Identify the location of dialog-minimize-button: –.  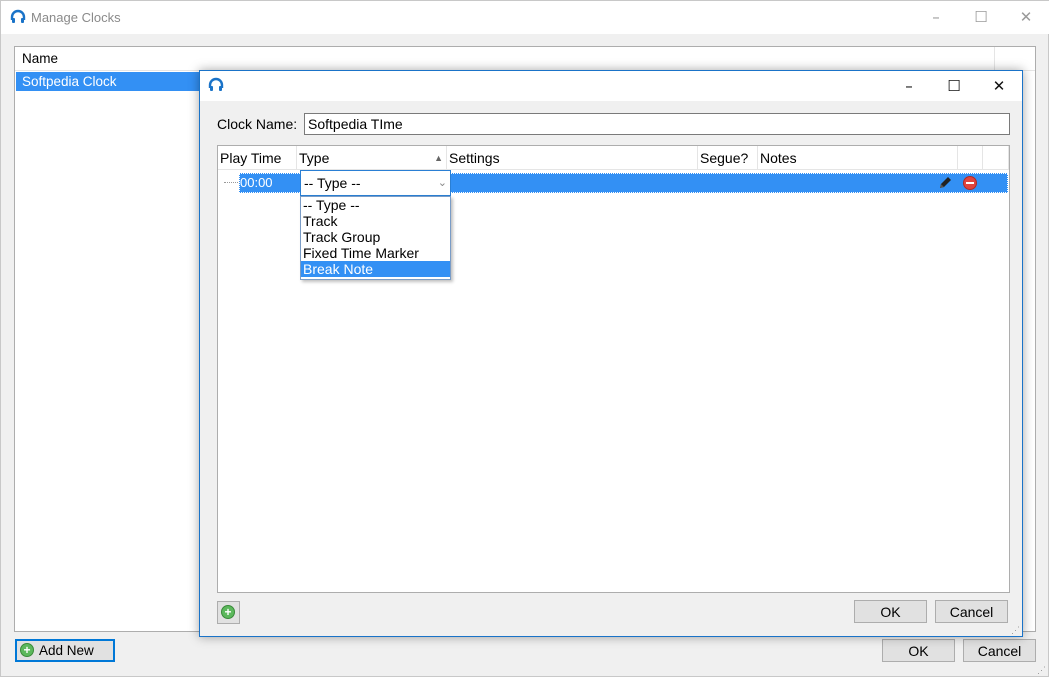
(909, 86).